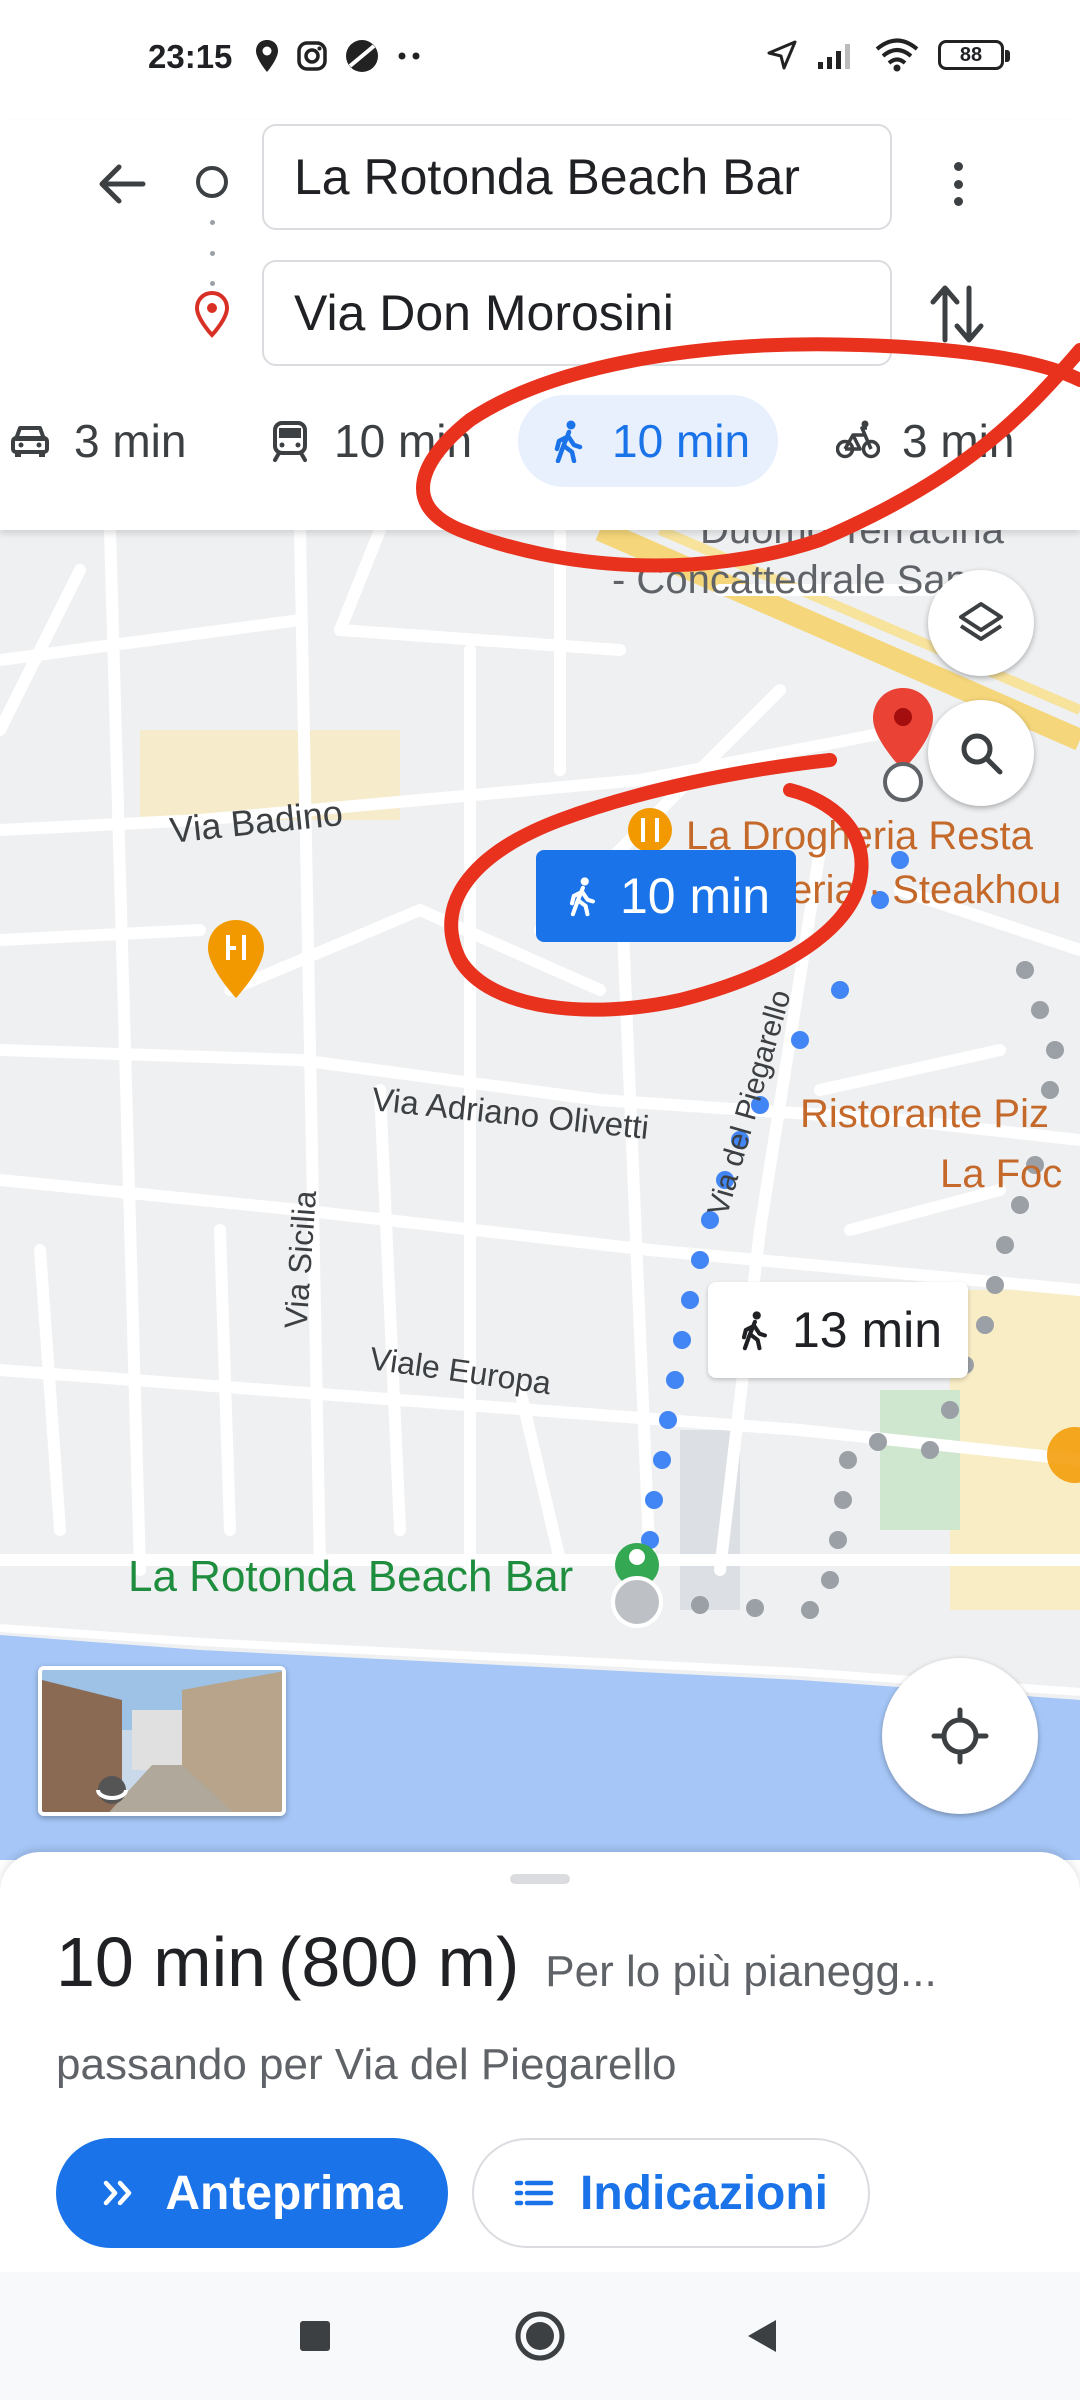 The width and height of the screenshot is (1080, 2400). I want to click on double-chevron-icon, so click(118, 2193).